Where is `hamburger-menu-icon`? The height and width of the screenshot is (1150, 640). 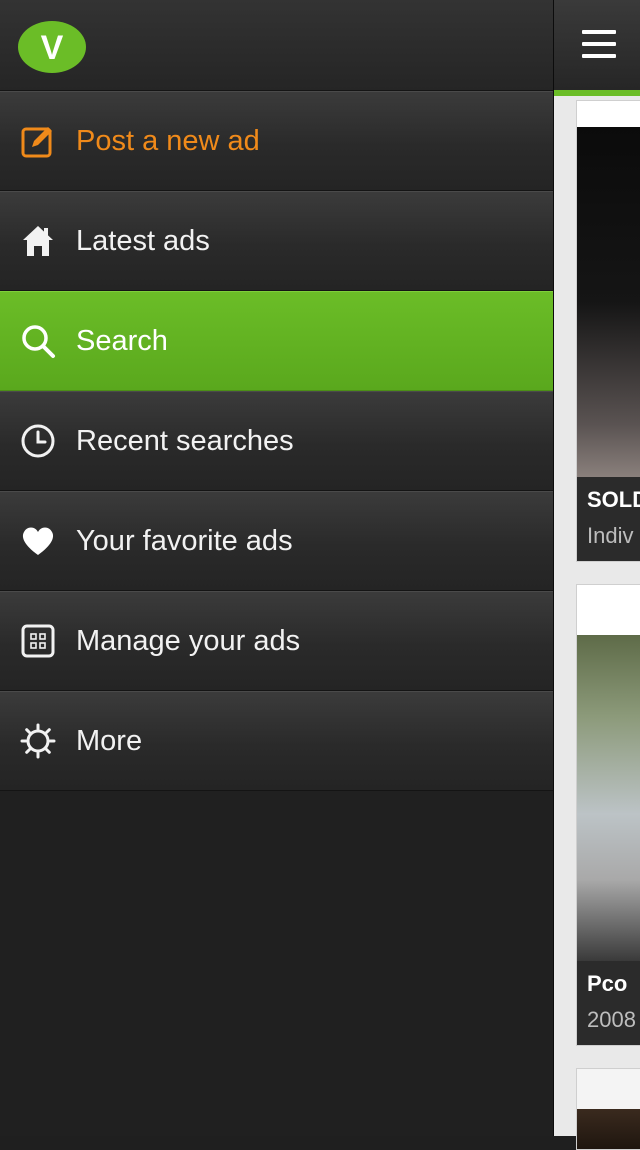 hamburger-menu-icon is located at coordinates (599, 44).